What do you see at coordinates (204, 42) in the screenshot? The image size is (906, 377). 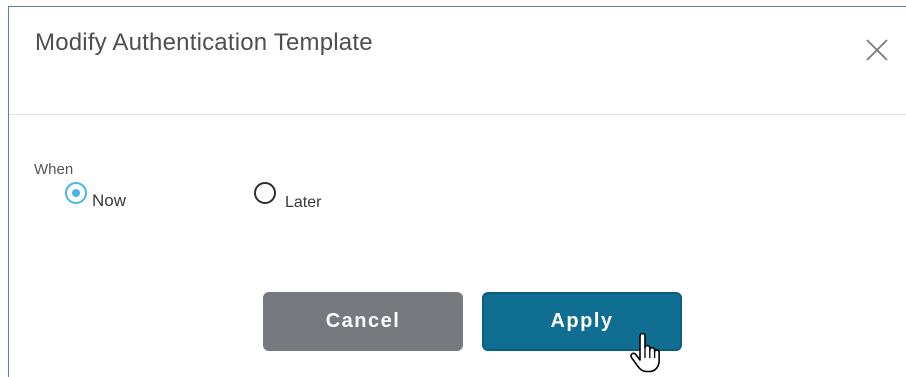 I see `dialog-title: Modify Authentication Template` at bounding box center [204, 42].